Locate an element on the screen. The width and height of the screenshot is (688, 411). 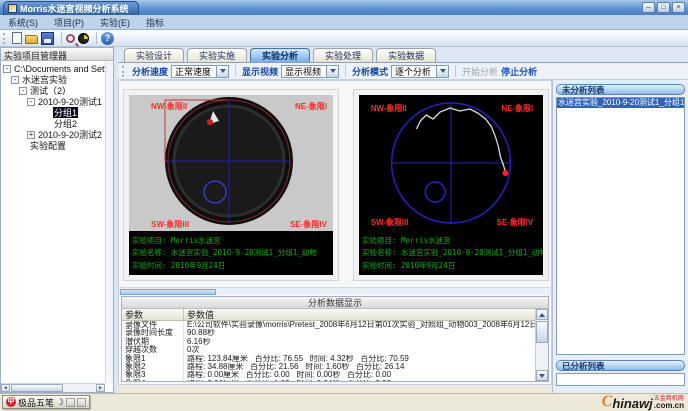
display-video-label: 显示视频 is located at coordinates (260, 71).